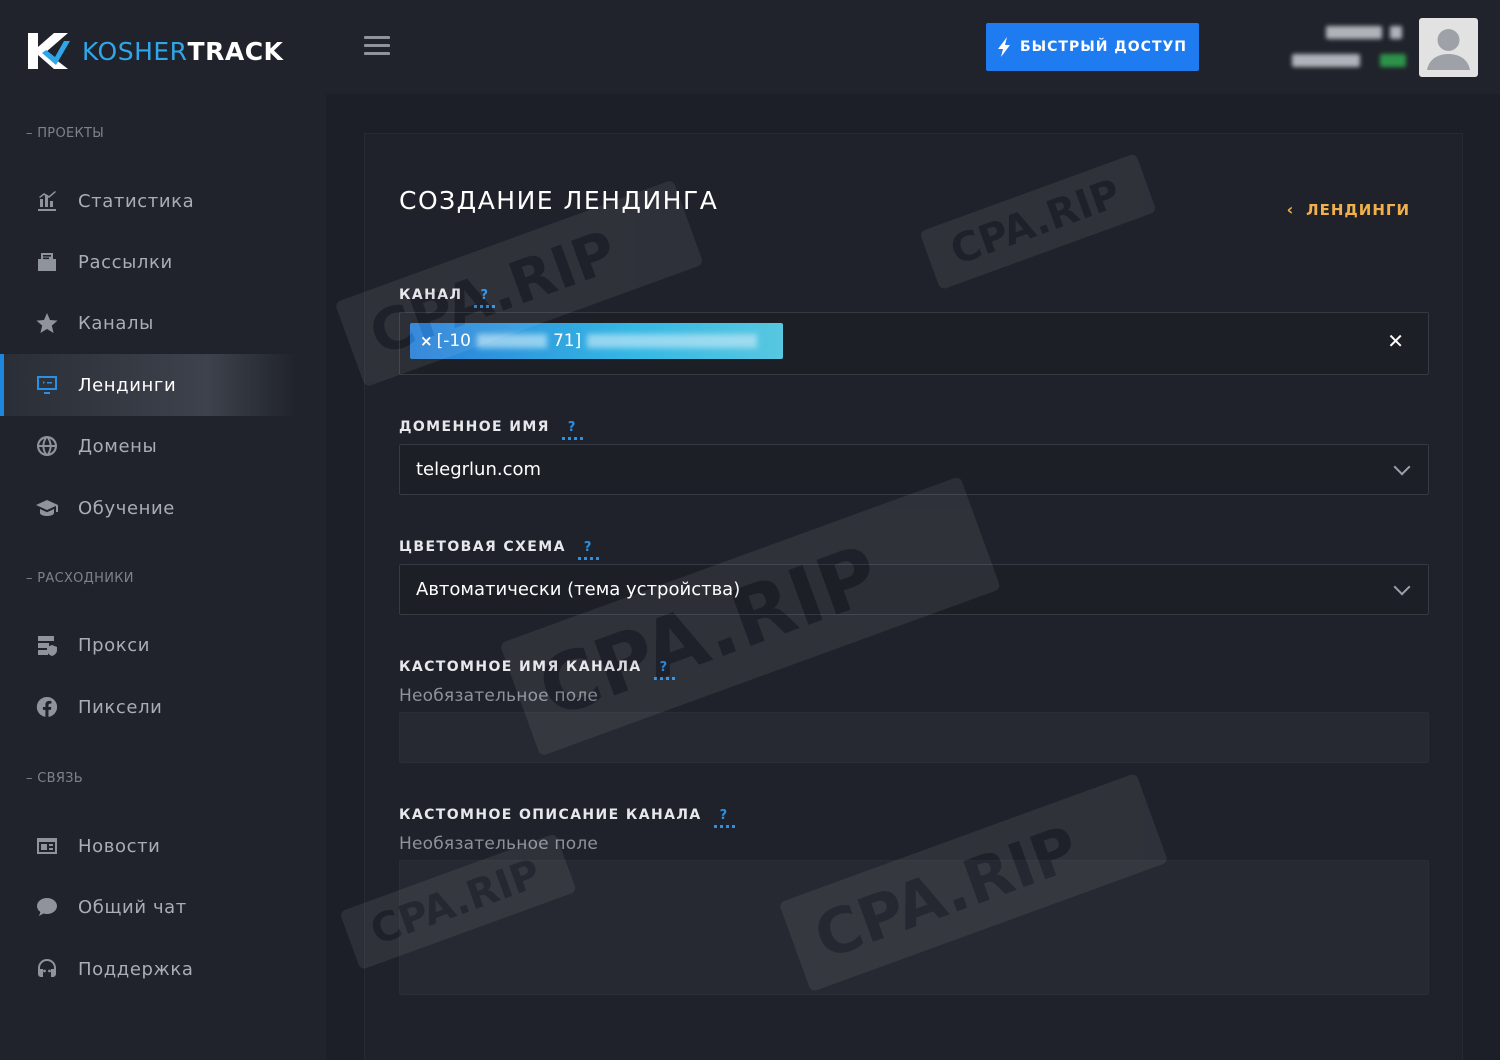 This screenshot has width=1500, height=1060. I want to click on sidebar-item-label: Прокси, so click(114, 645).